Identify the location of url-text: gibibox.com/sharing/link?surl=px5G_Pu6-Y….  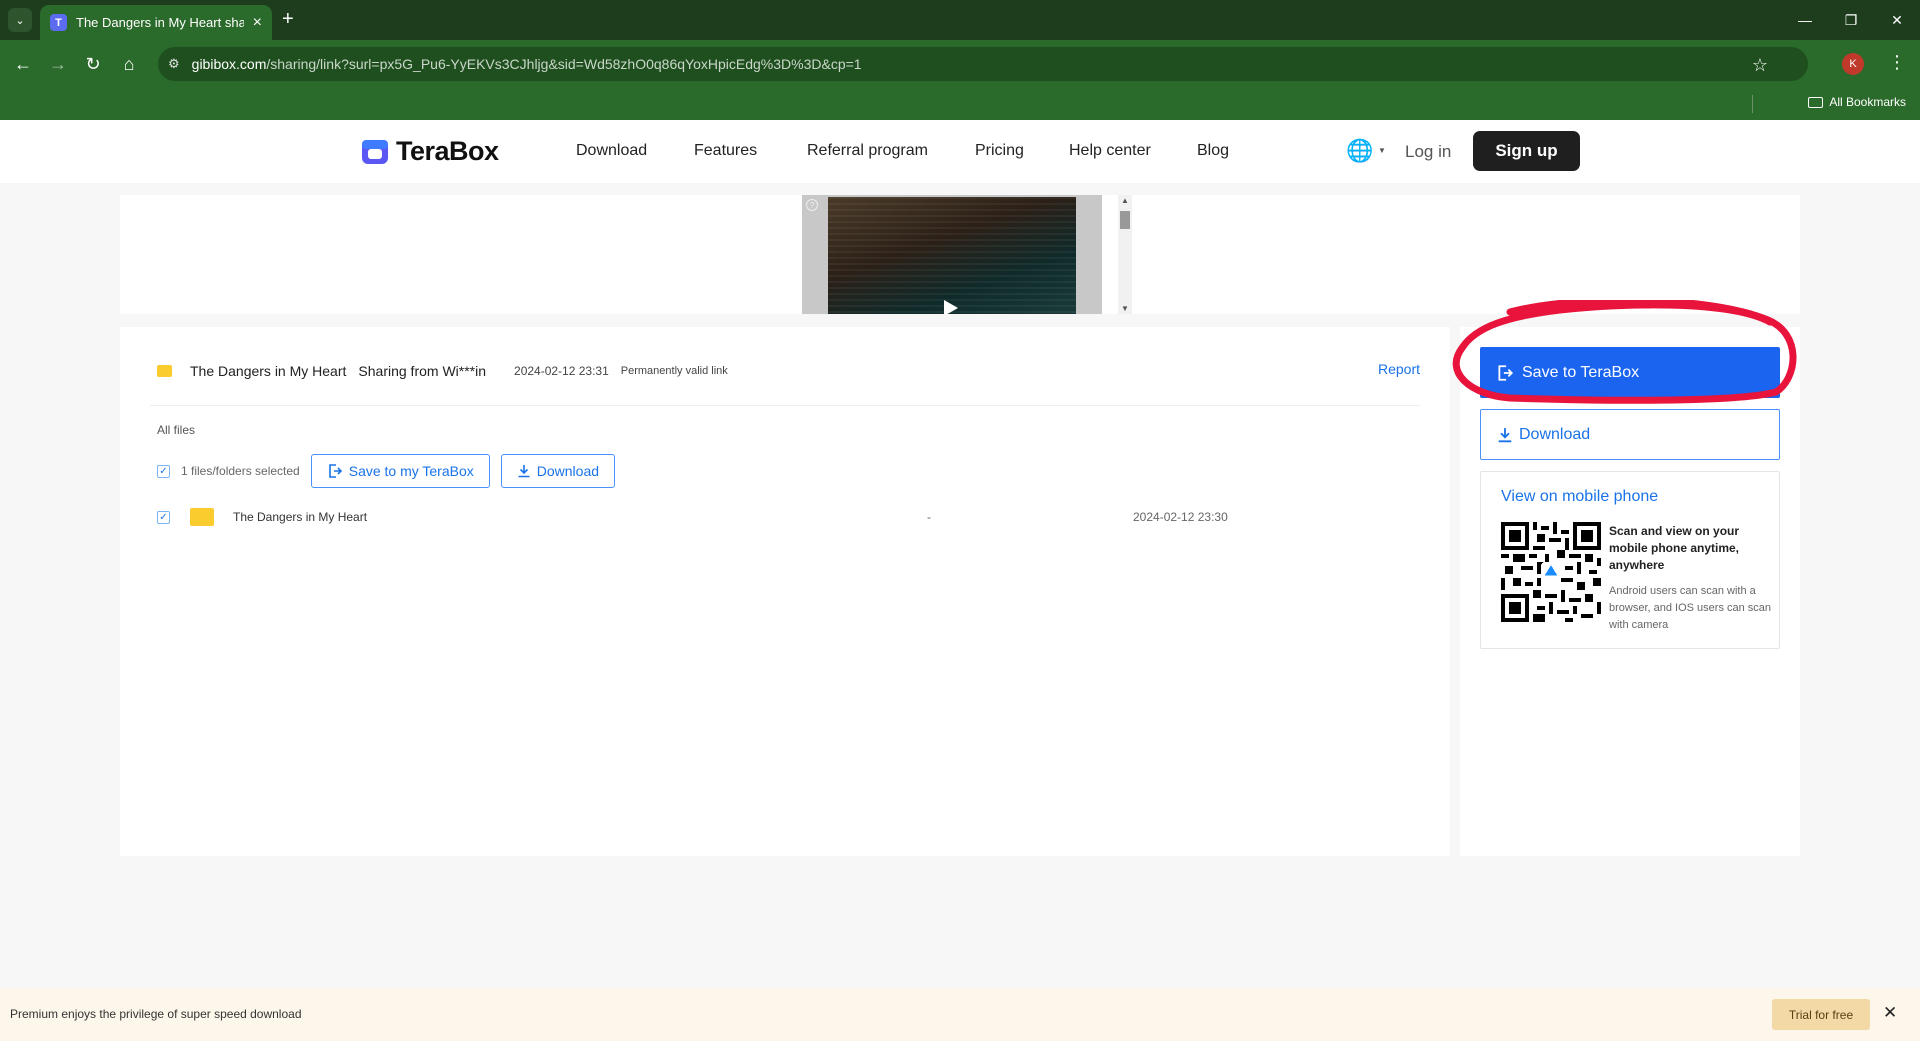
(527, 64).